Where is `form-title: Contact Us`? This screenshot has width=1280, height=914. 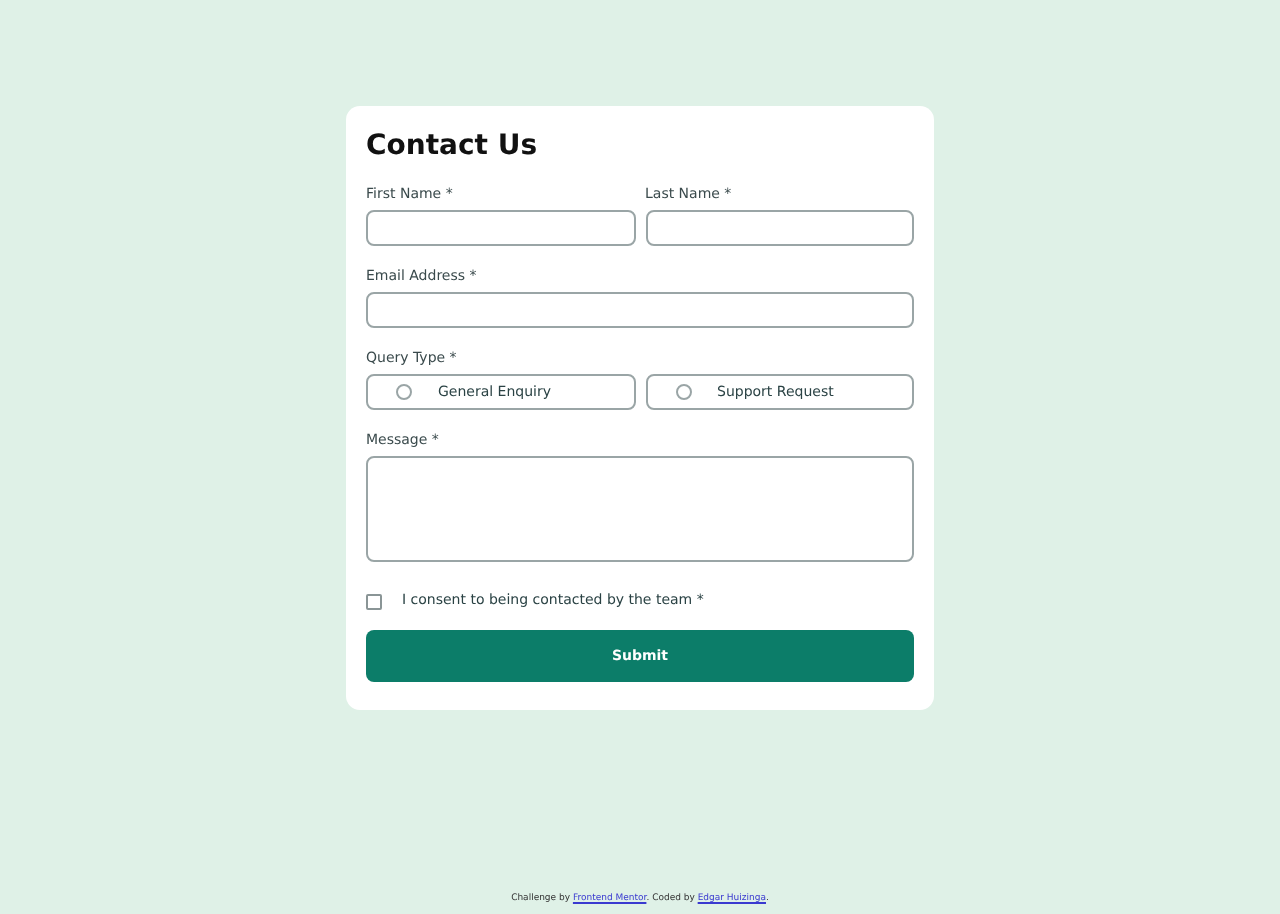
form-title: Contact Us is located at coordinates (453, 147).